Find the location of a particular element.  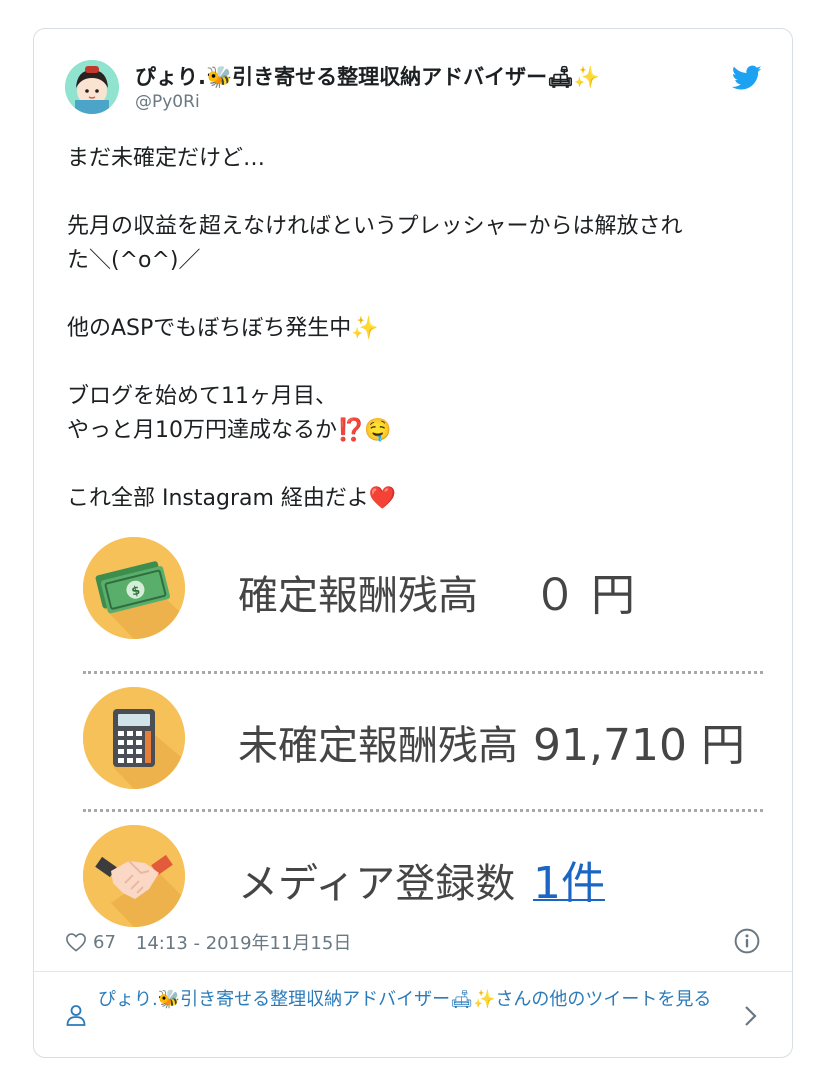

tweet-line: 先月の収益を超えなければというプレッシャーからは解放され is located at coordinates (375, 226).